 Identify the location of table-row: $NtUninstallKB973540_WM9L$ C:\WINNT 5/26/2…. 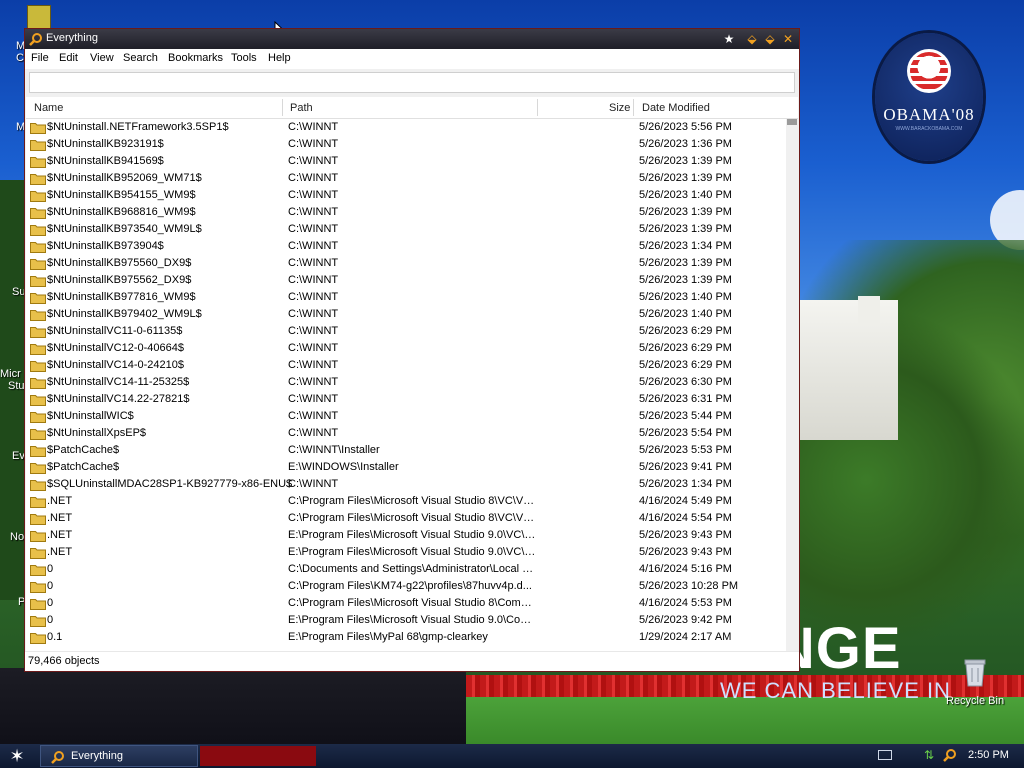
(406, 229).